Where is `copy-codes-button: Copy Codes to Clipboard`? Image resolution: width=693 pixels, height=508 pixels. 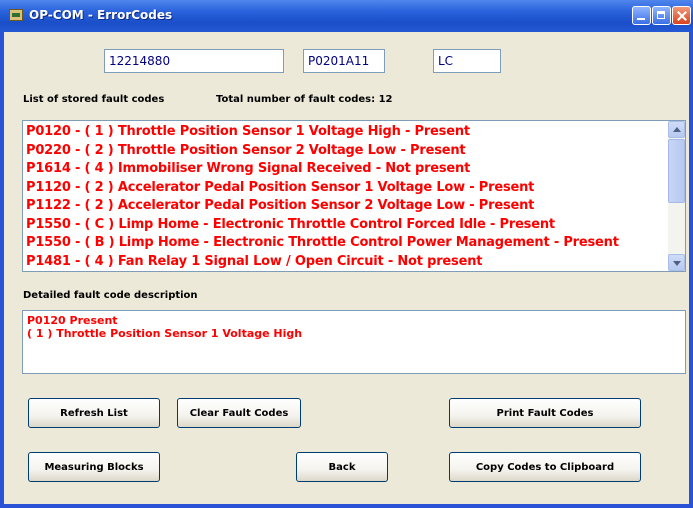 copy-codes-button: Copy Codes to Clipboard is located at coordinates (545, 467).